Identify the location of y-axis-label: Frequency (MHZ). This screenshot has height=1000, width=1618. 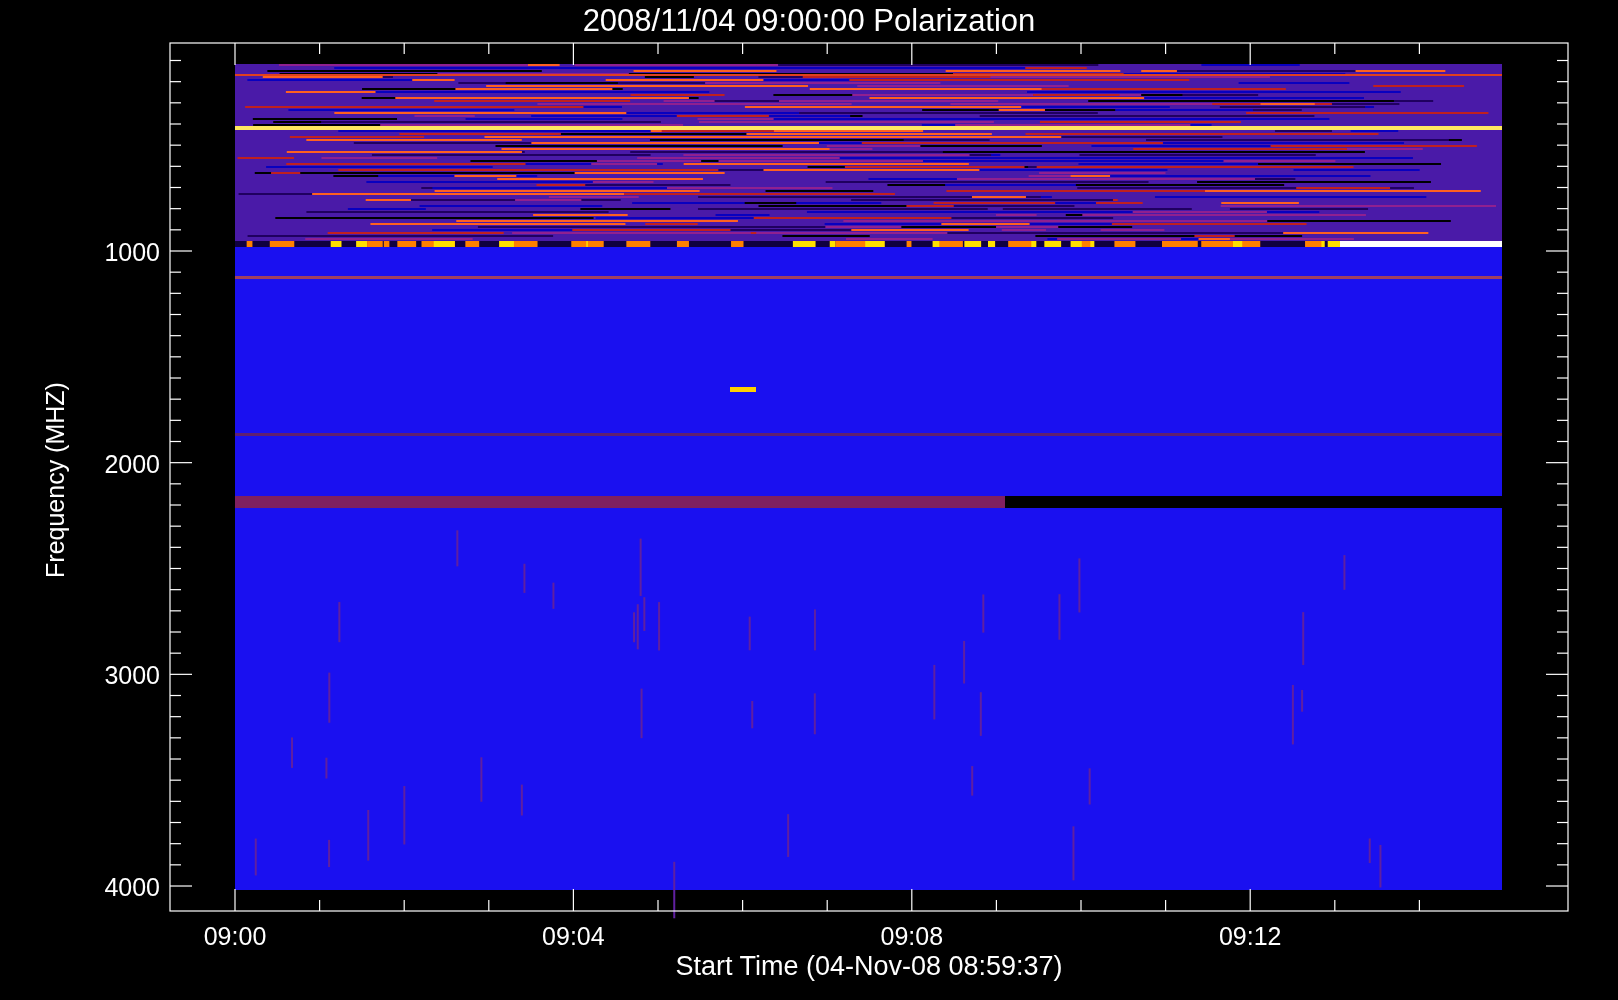
(55, 480).